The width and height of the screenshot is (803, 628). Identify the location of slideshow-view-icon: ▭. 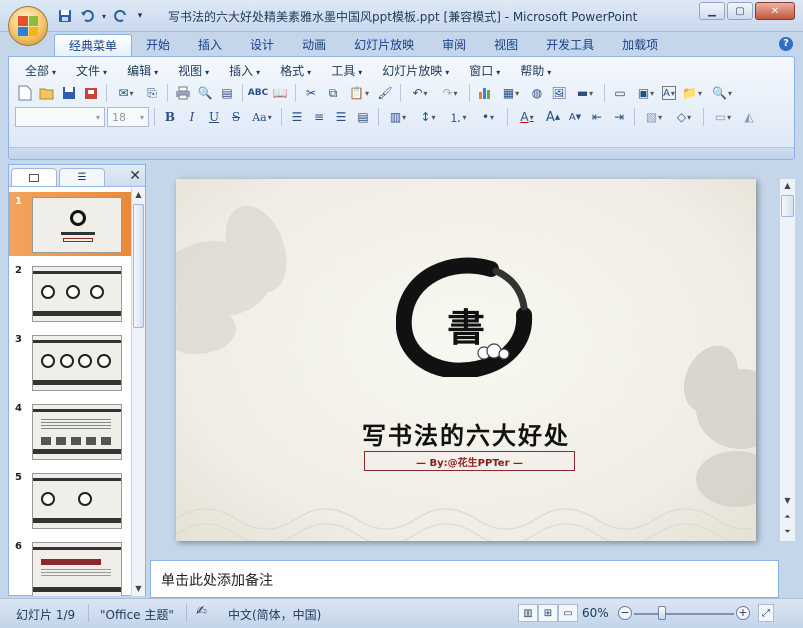
(568, 613).